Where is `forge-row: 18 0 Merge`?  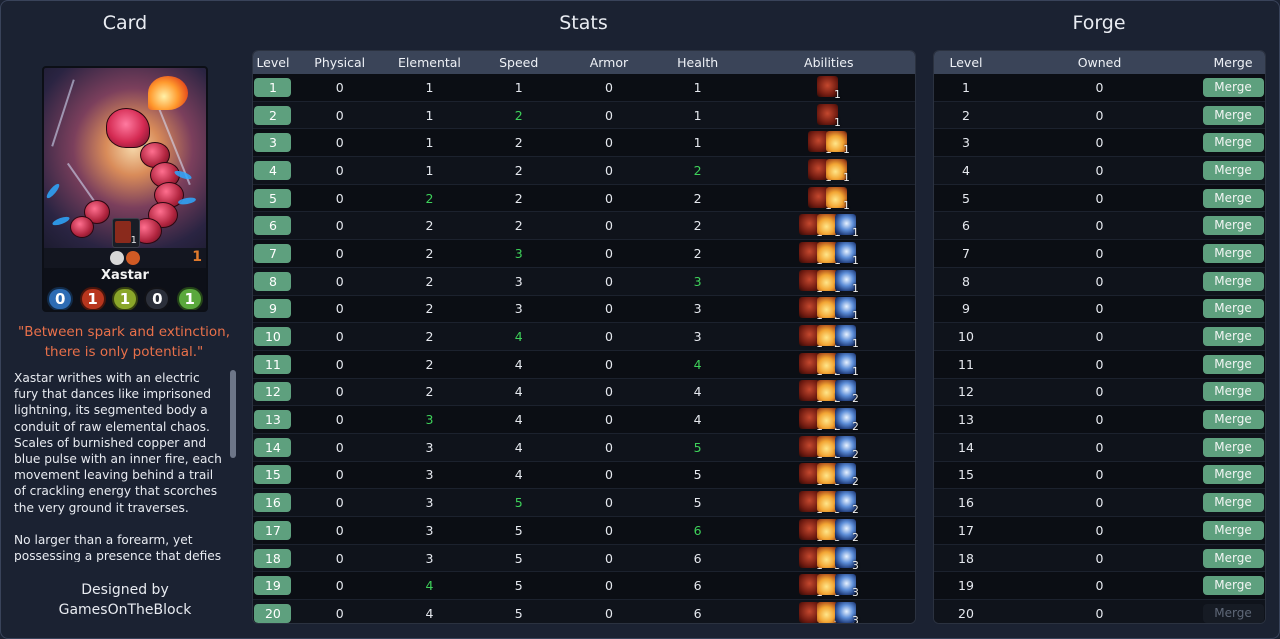 forge-row: 18 0 Merge is located at coordinates (1099, 558).